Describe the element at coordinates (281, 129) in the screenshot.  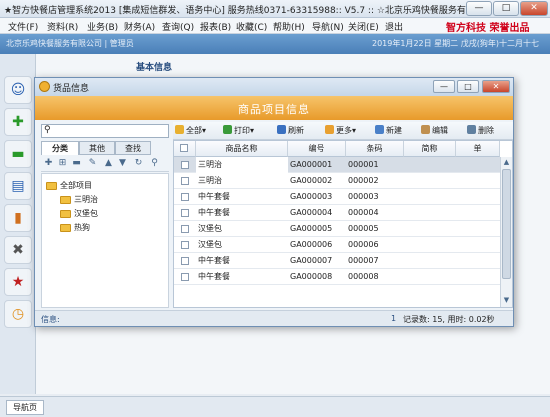
I see `refresh-icon` at that location.